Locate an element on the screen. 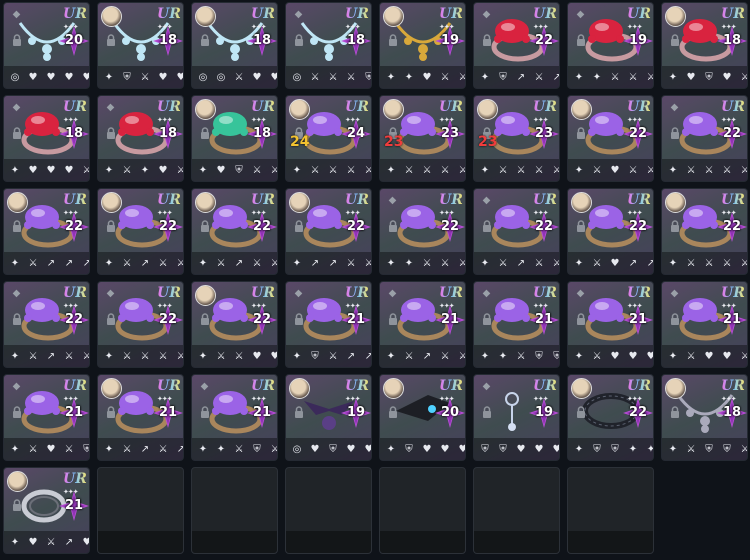 The image size is (750, 560). arrow-icon: ↗ is located at coordinates (239, 263).